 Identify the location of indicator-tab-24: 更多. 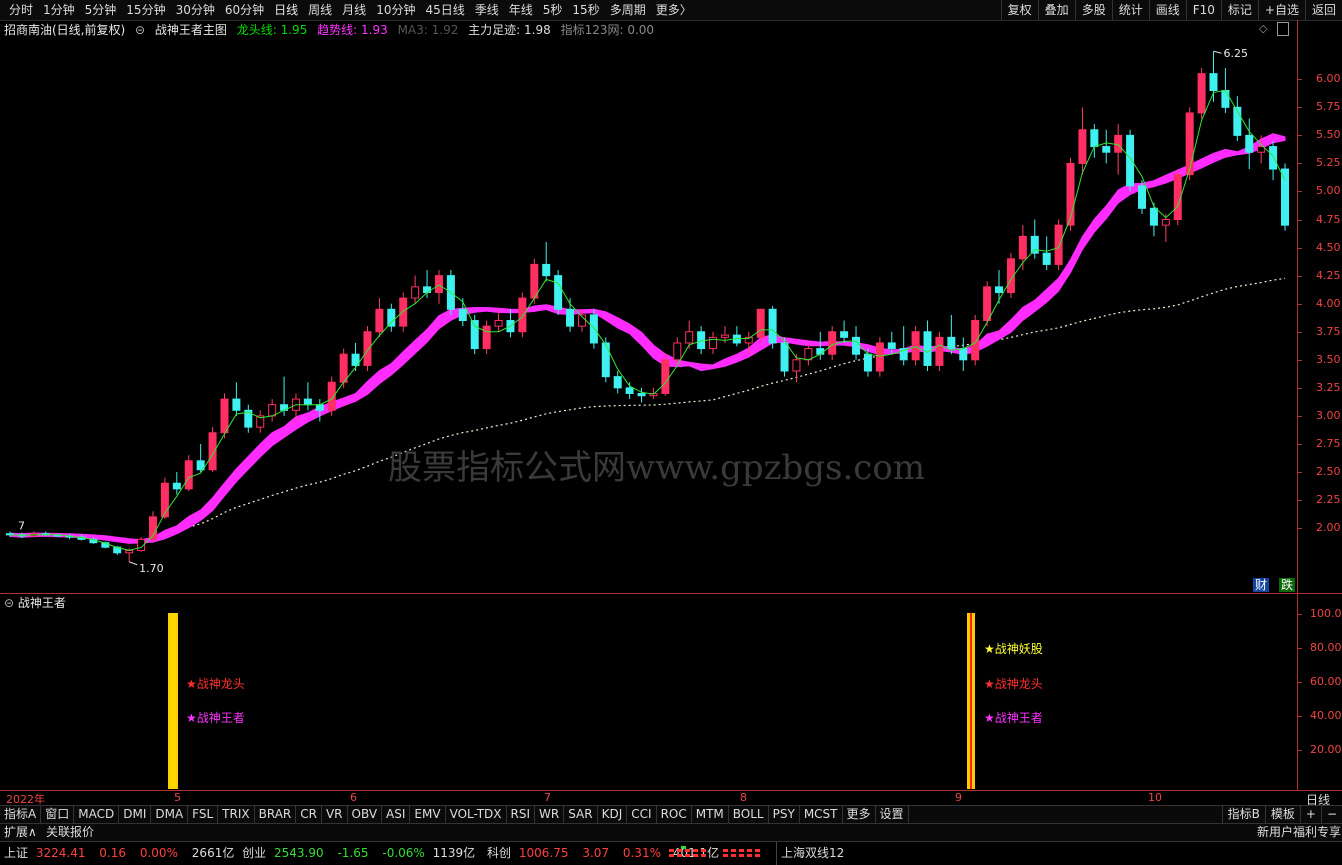
(859, 814).